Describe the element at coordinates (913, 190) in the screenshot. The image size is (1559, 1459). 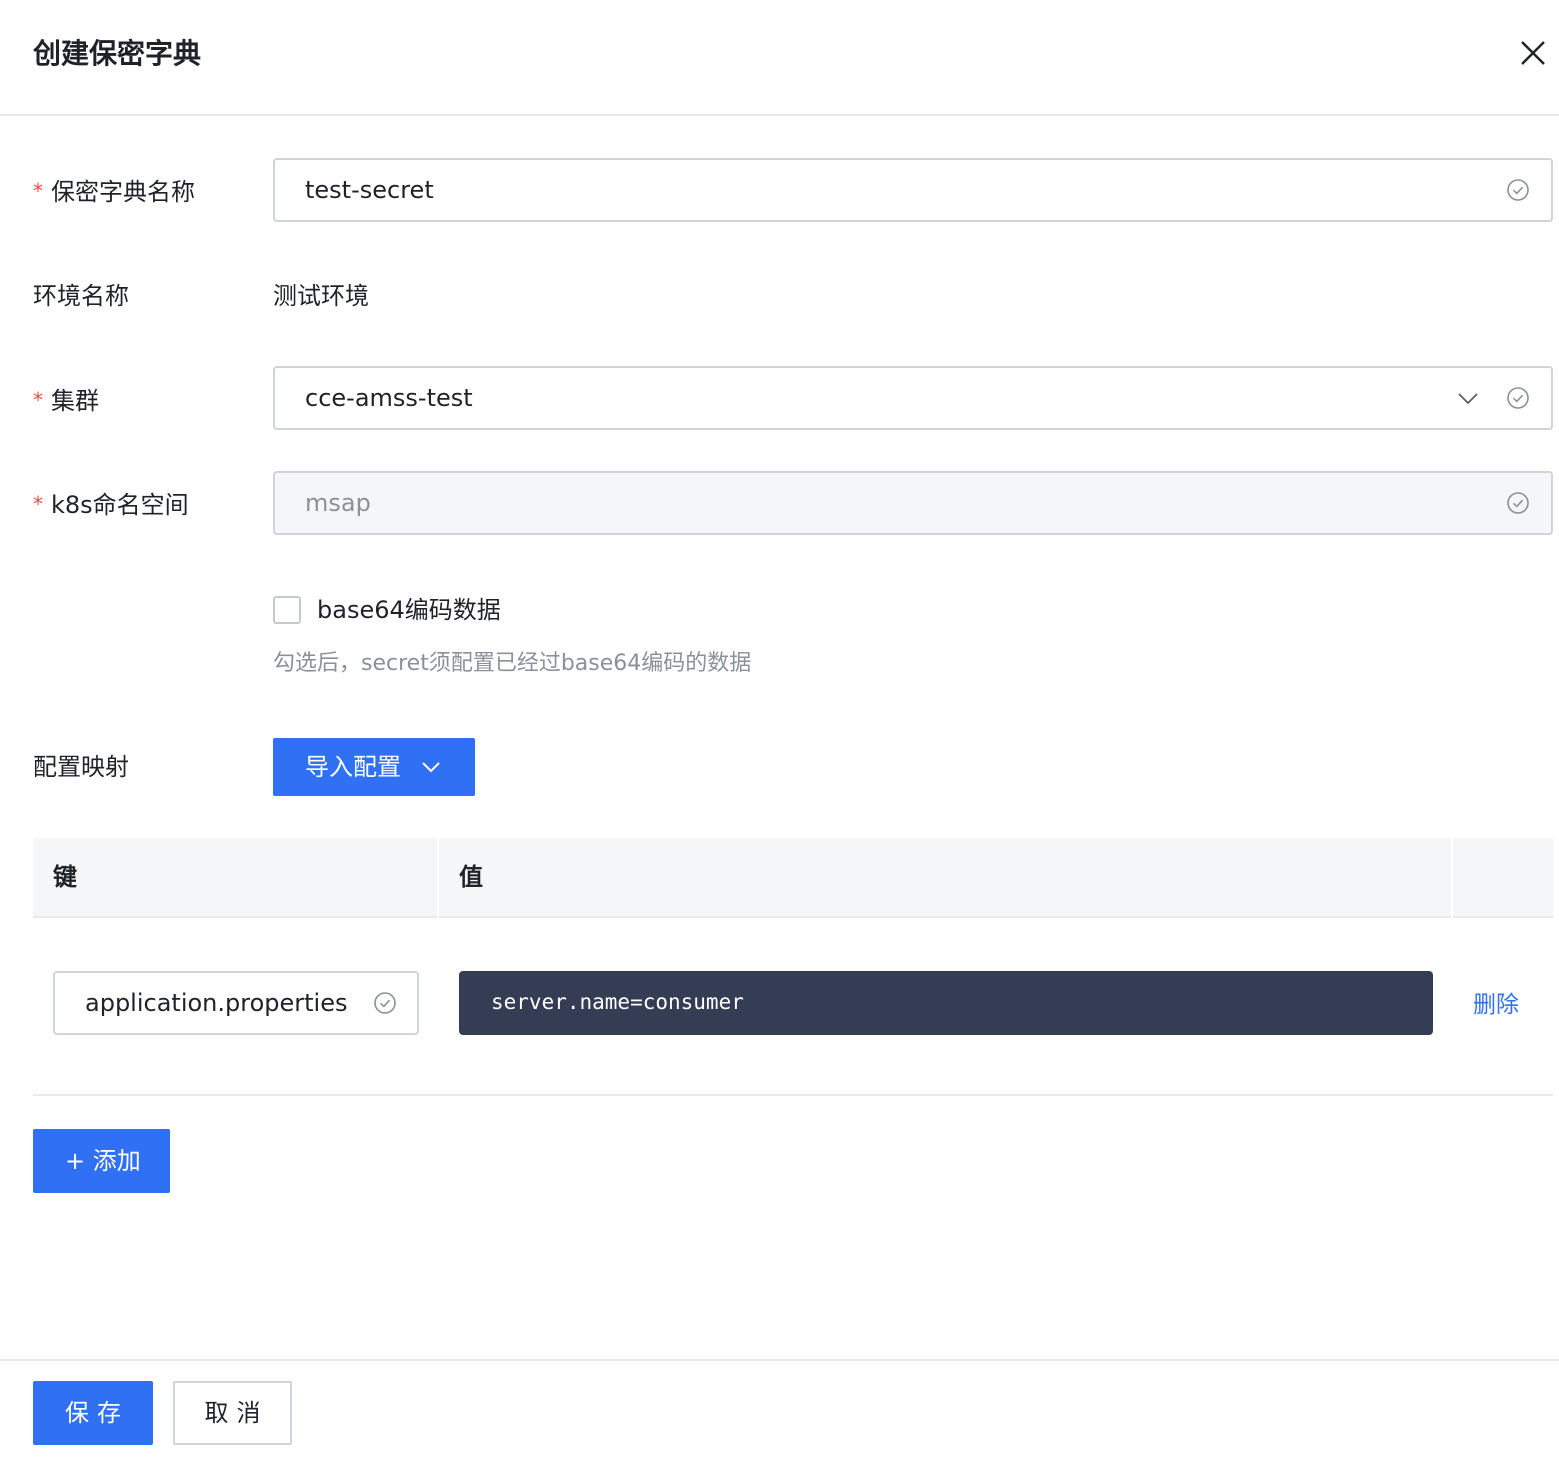
I see `secret-name-input: test-secret` at that location.